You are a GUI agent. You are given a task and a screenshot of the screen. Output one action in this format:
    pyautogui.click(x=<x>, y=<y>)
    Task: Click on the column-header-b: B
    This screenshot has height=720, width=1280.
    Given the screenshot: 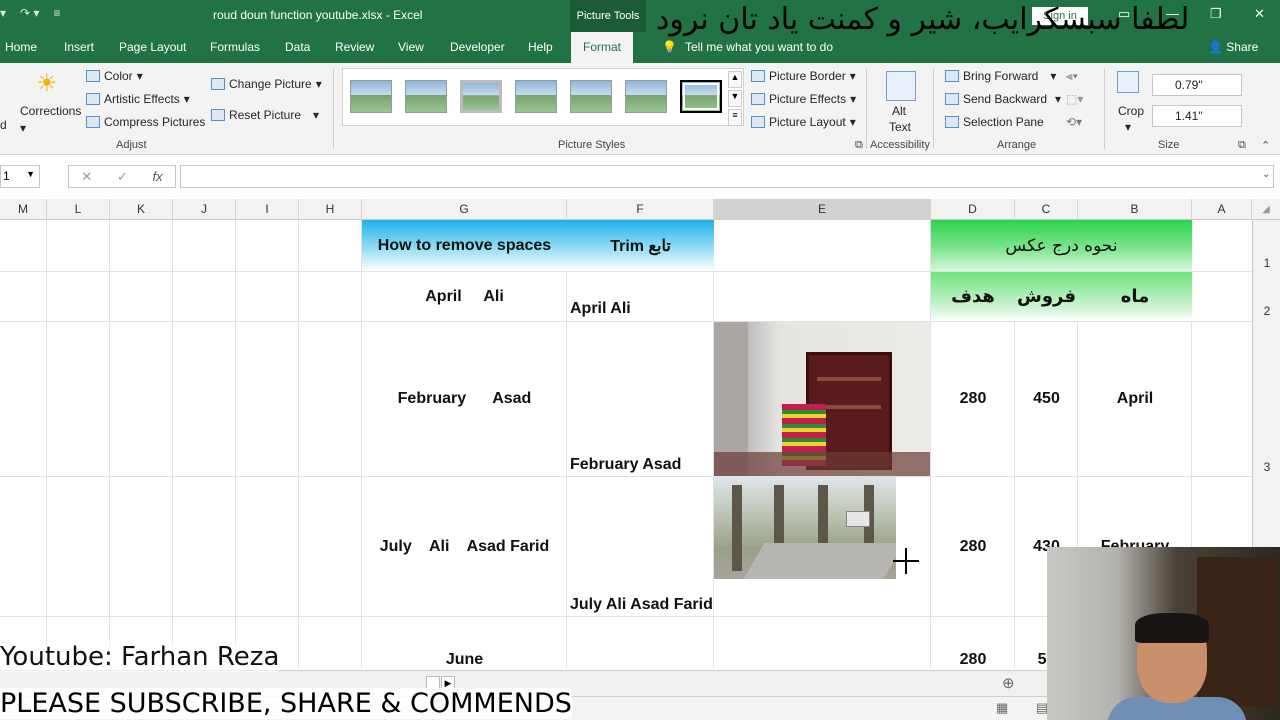 What is the action you would take?
    pyautogui.click(x=1135, y=209)
    